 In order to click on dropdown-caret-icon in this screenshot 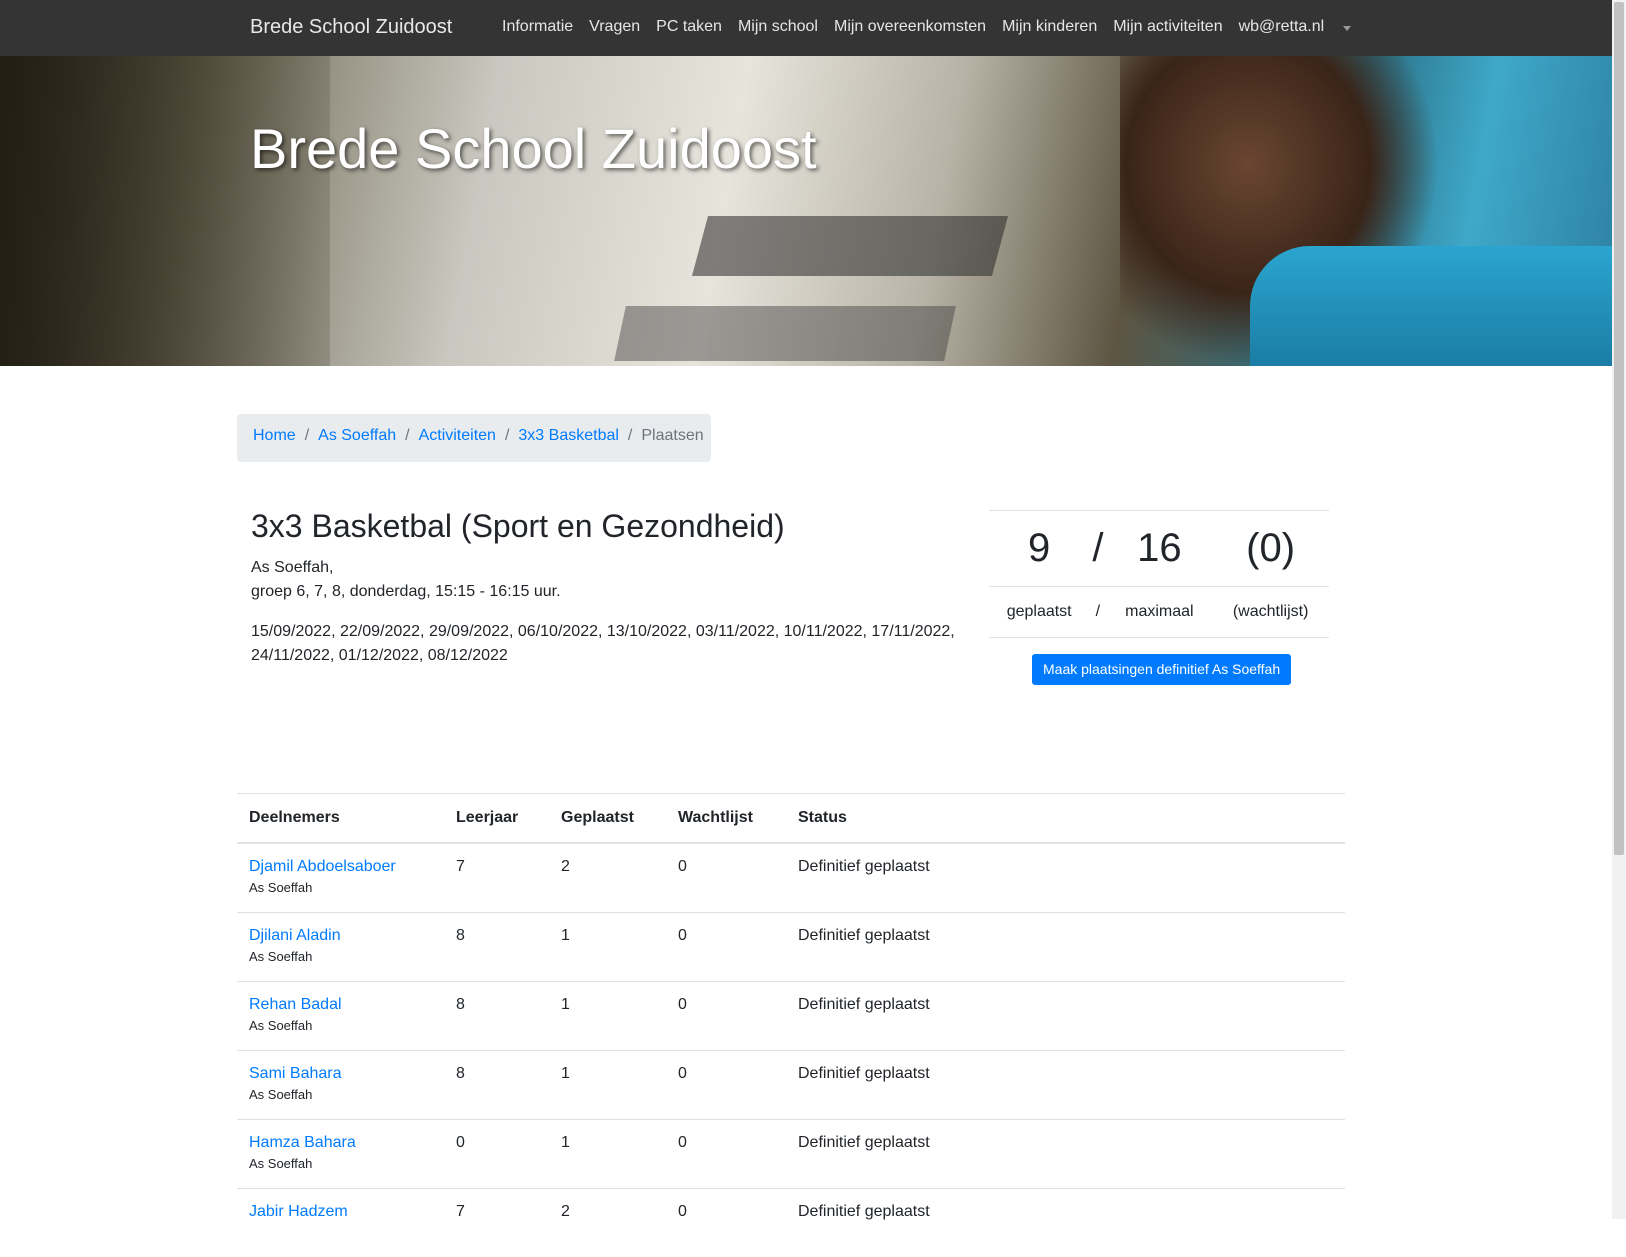, I will do `click(1347, 28)`.